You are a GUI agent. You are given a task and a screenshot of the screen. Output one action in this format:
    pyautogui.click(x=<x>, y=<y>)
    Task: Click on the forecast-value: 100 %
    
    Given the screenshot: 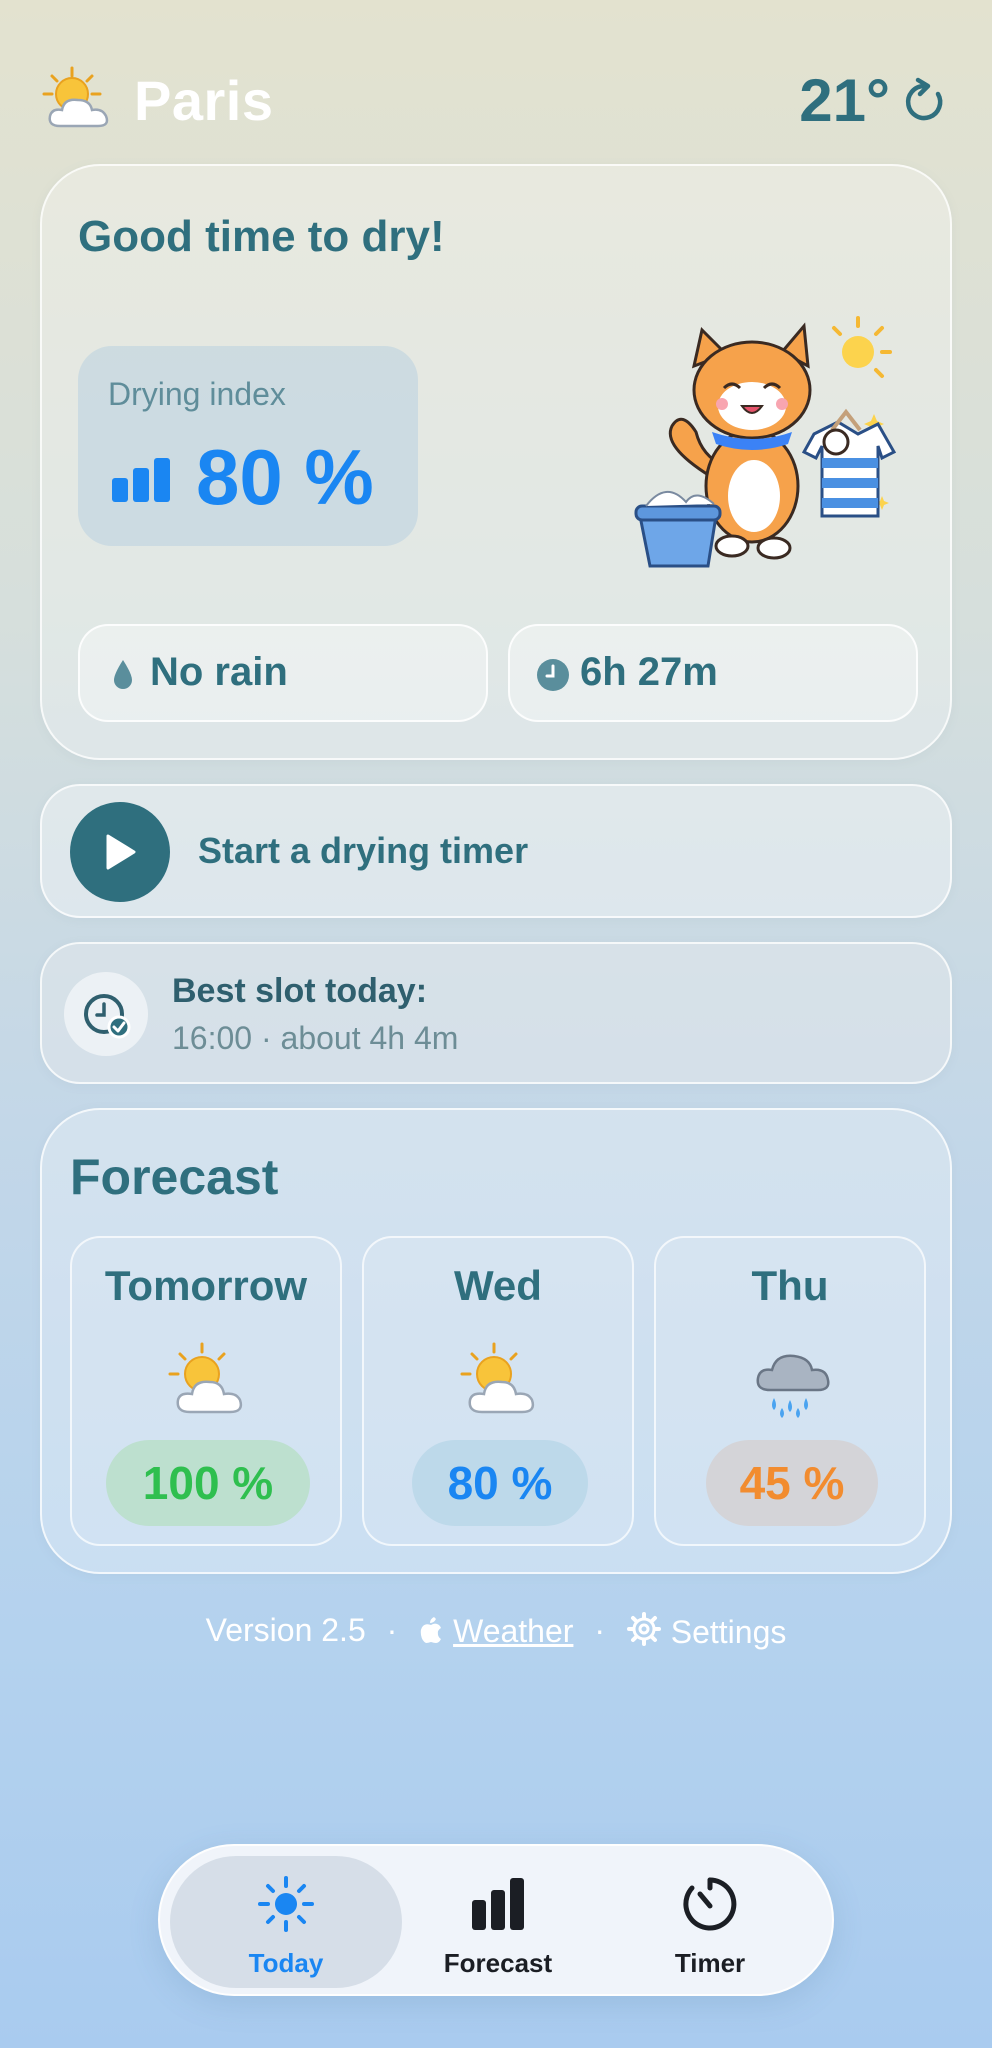 What is the action you would take?
    pyautogui.click(x=208, y=1483)
    